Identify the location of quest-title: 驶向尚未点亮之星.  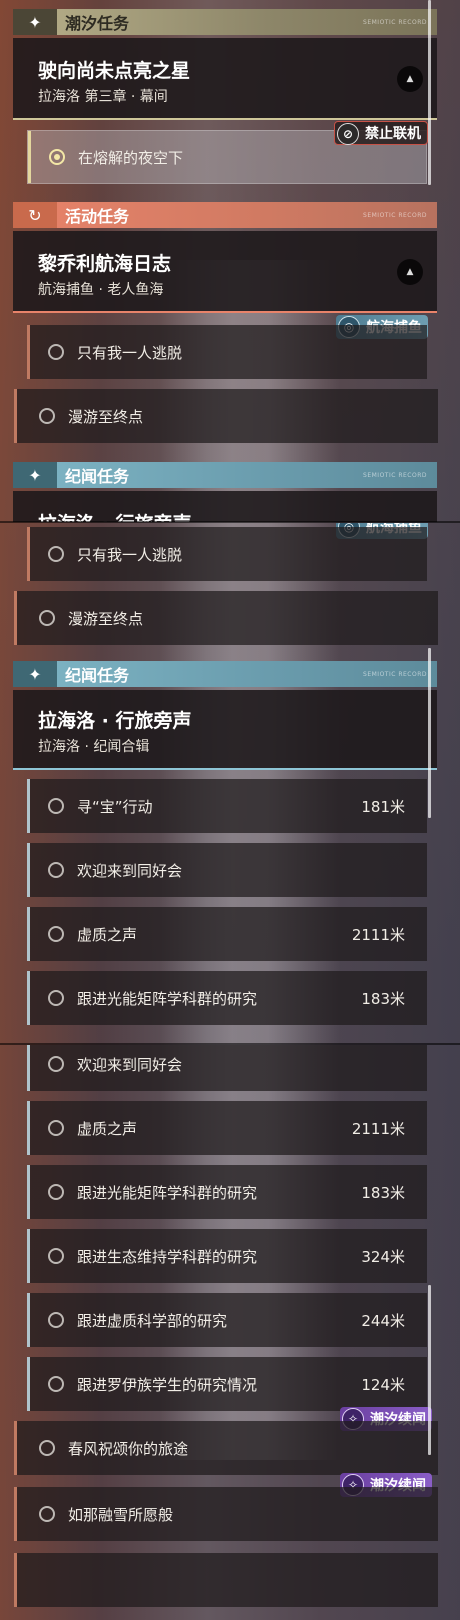
(114, 71).